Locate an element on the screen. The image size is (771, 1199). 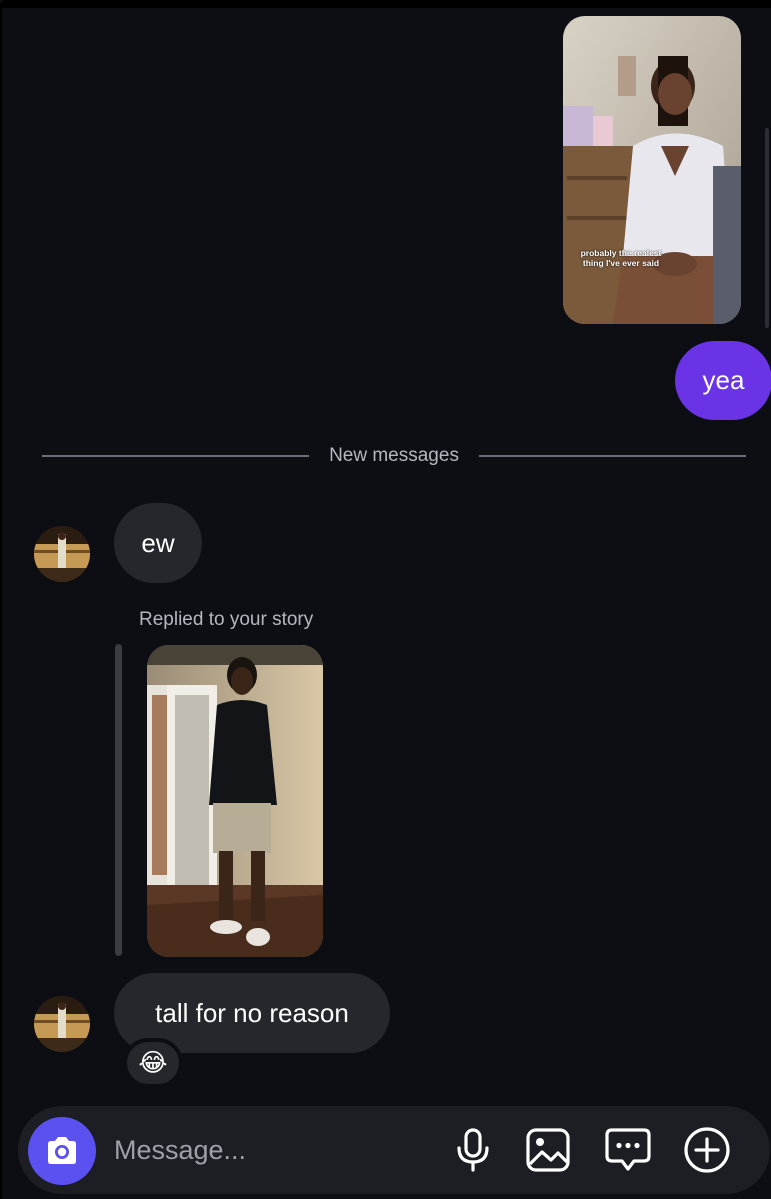
plus-circle-icon is located at coordinates (707, 1150).